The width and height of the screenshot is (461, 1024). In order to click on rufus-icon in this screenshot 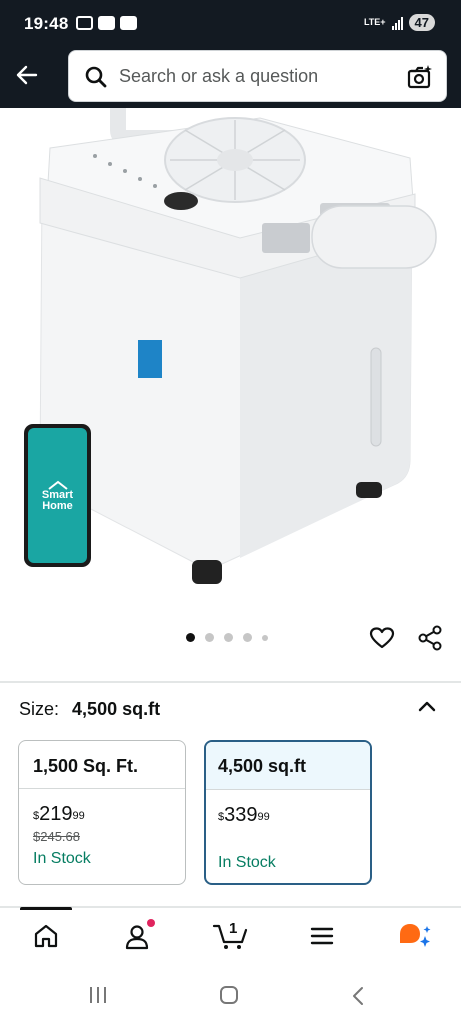, I will do `click(415, 935)`.